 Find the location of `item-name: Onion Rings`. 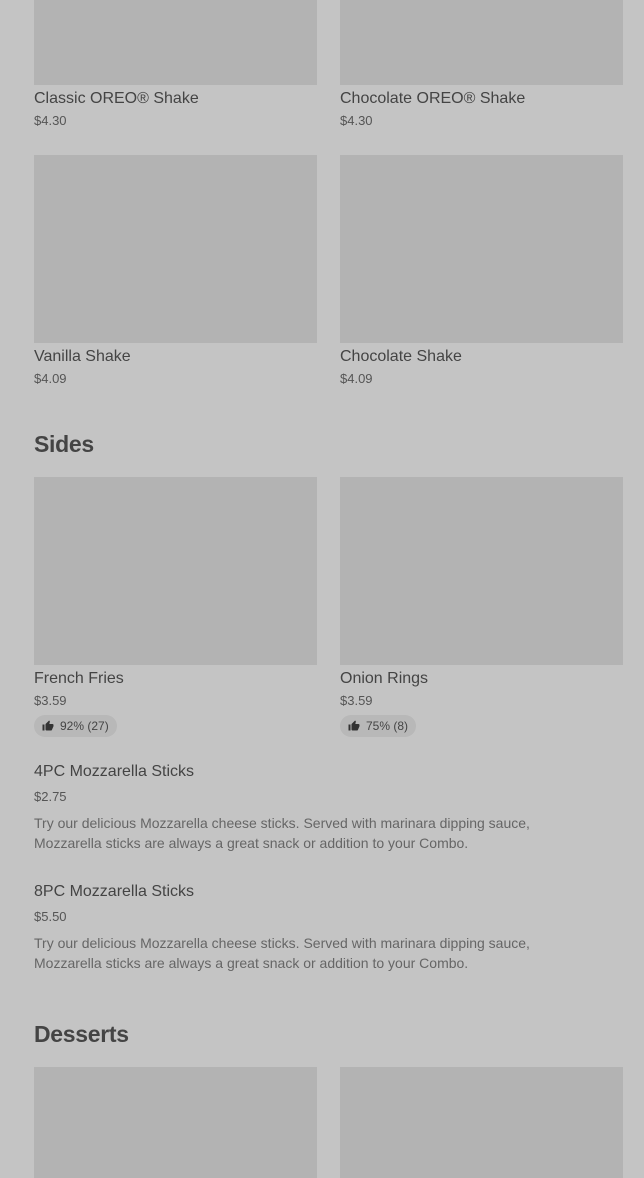

item-name: Onion Rings is located at coordinates (384, 678).